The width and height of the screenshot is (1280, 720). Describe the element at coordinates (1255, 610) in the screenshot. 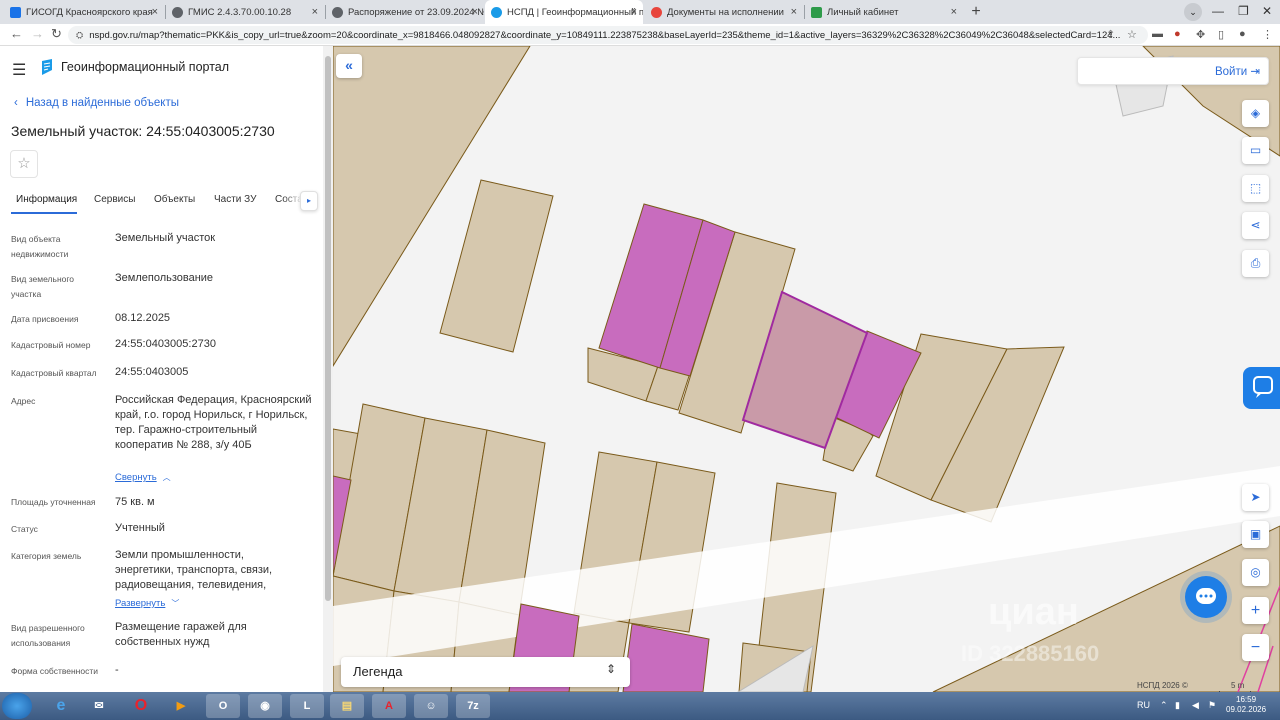

I see `zoom-in-icon: +` at that location.